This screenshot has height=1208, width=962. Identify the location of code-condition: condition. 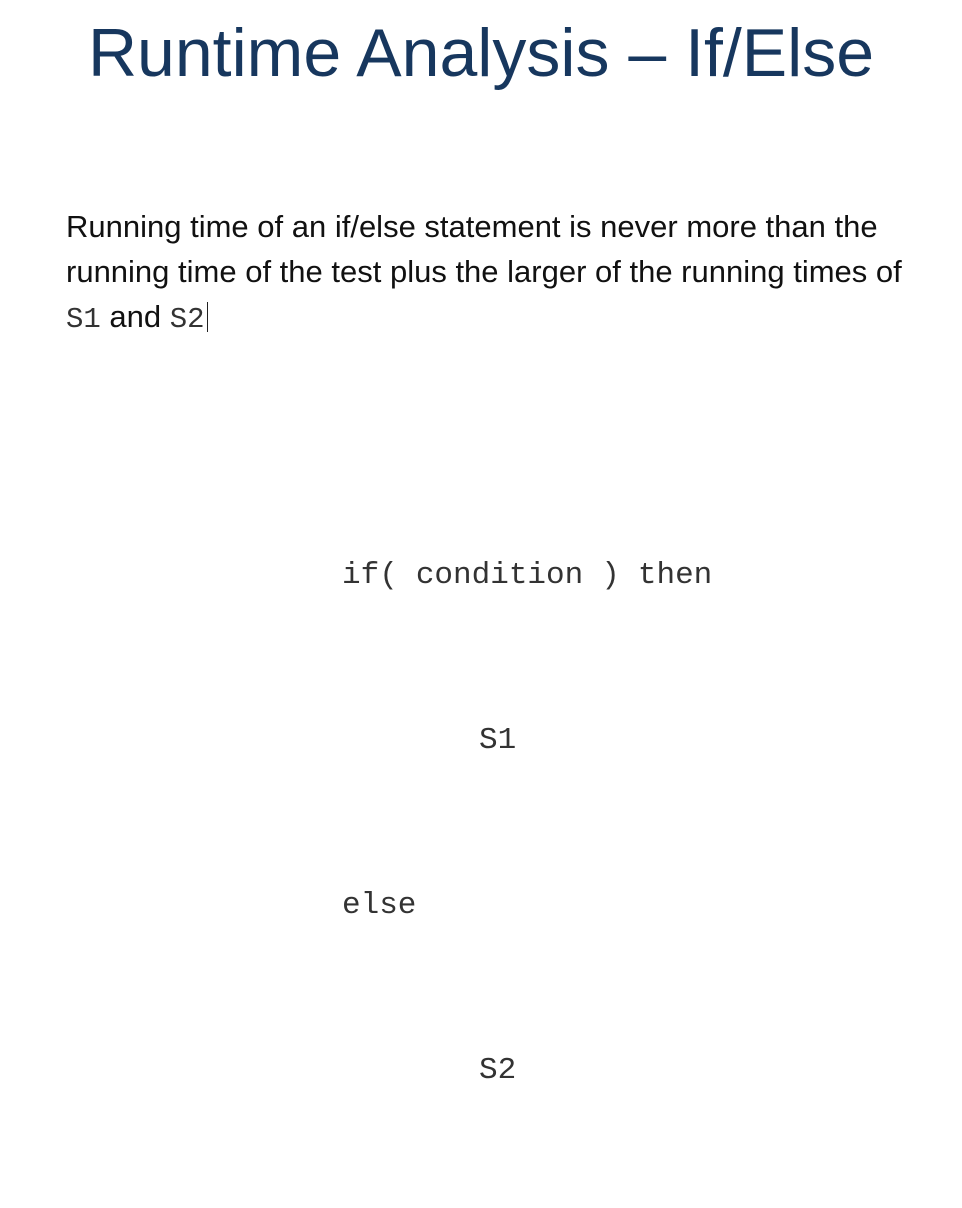
(499, 575).